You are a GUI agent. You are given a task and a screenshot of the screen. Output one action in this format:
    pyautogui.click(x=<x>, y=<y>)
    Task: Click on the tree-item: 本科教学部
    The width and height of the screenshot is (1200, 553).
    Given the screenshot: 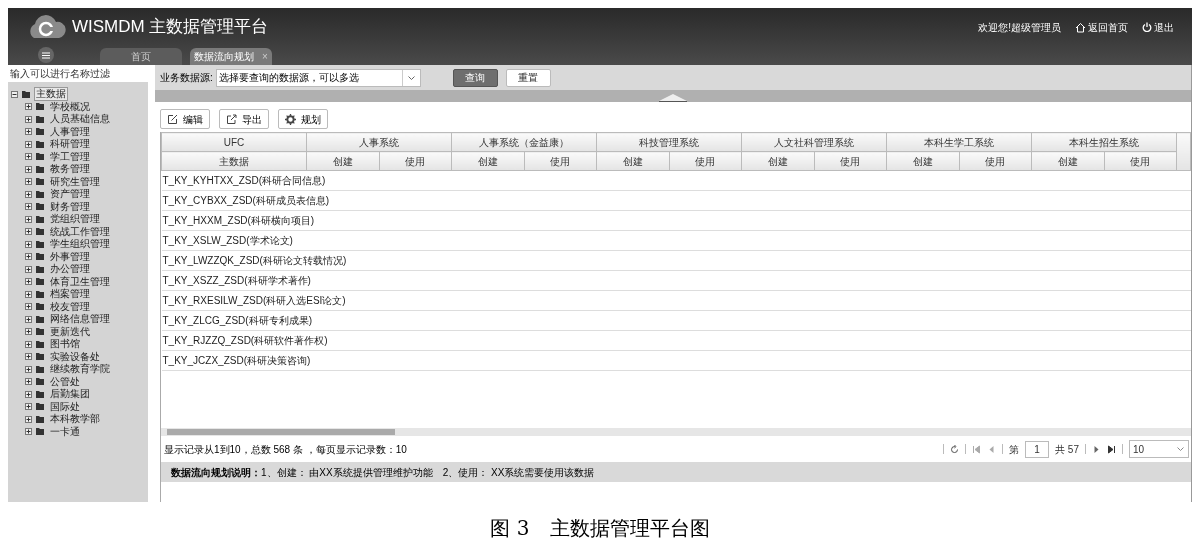 What is the action you would take?
    pyautogui.click(x=75, y=419)
    